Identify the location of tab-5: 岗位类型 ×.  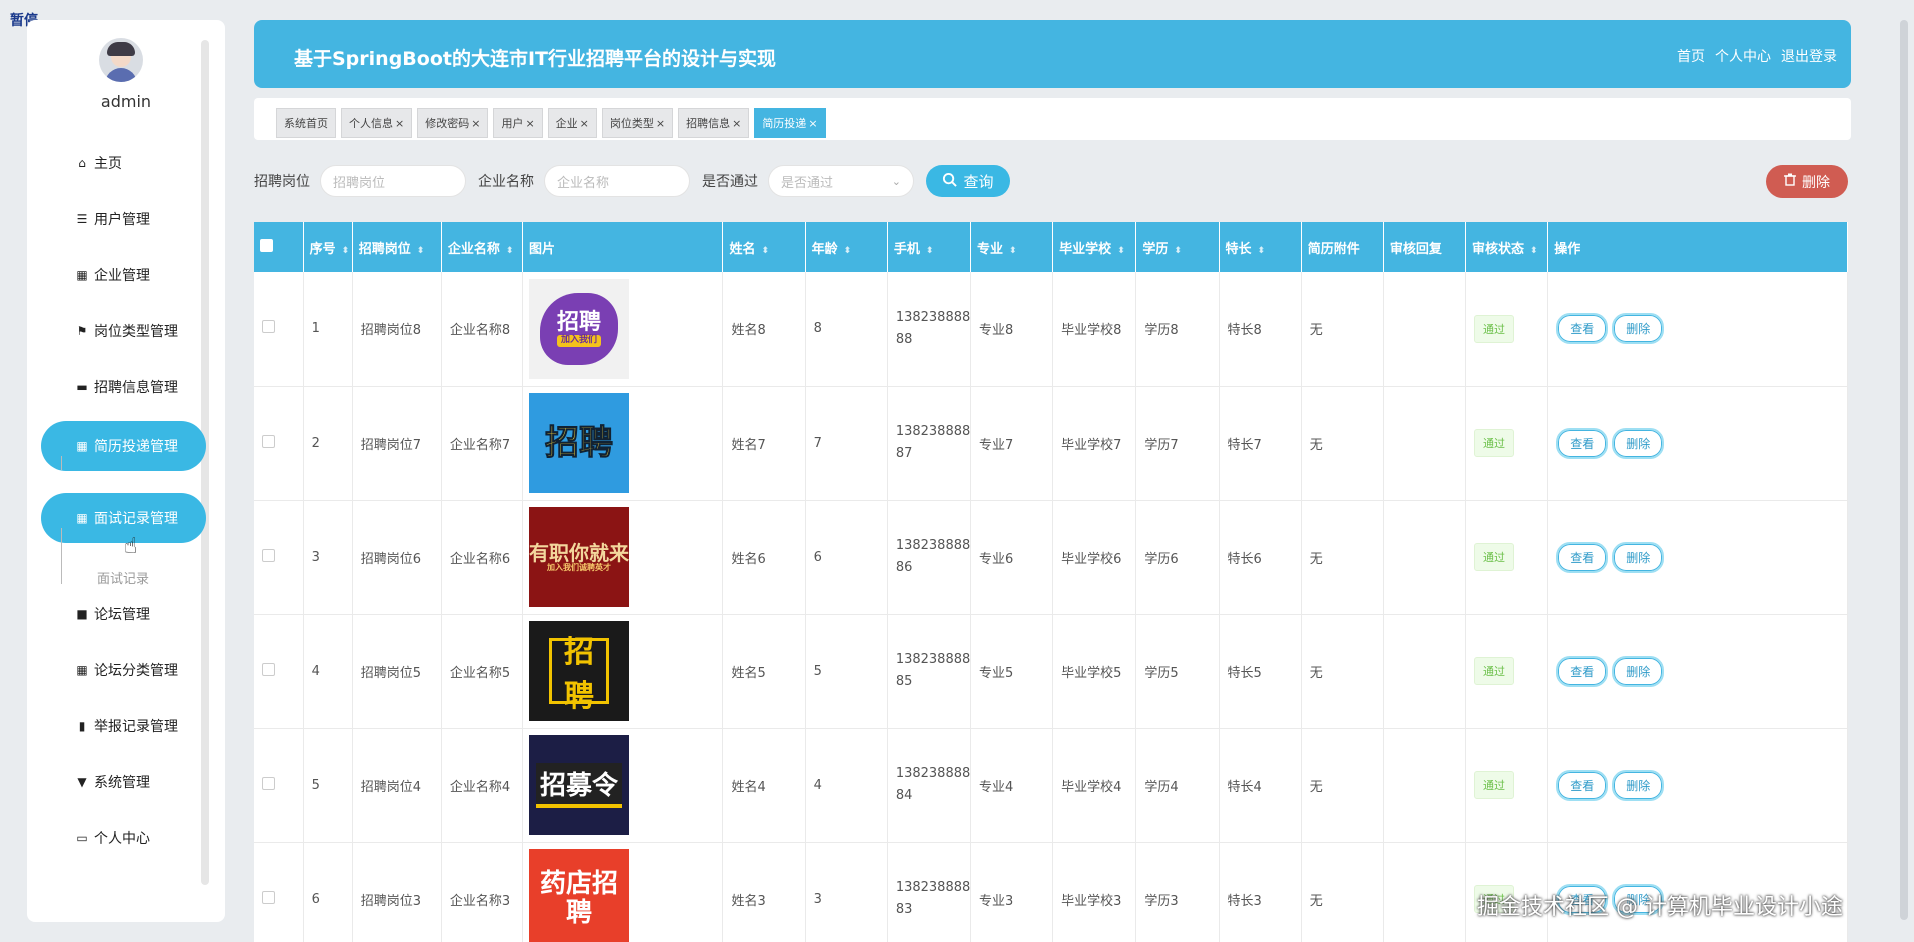
(637, 123).